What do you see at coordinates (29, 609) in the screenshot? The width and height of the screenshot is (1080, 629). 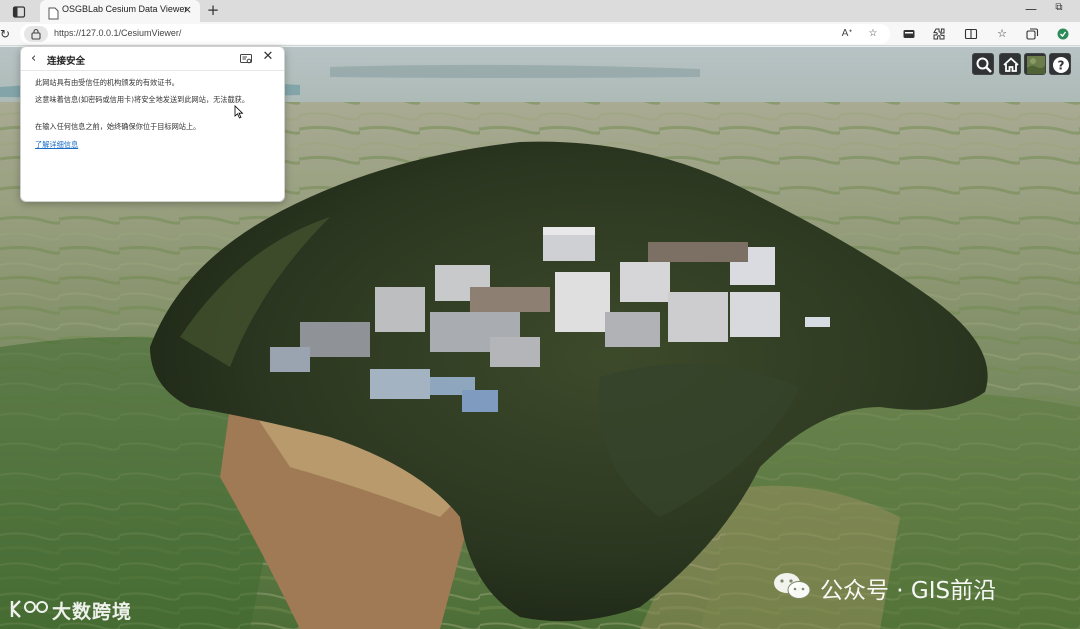 I see `watermark-logo-icon` at bounding box center [29, 609].